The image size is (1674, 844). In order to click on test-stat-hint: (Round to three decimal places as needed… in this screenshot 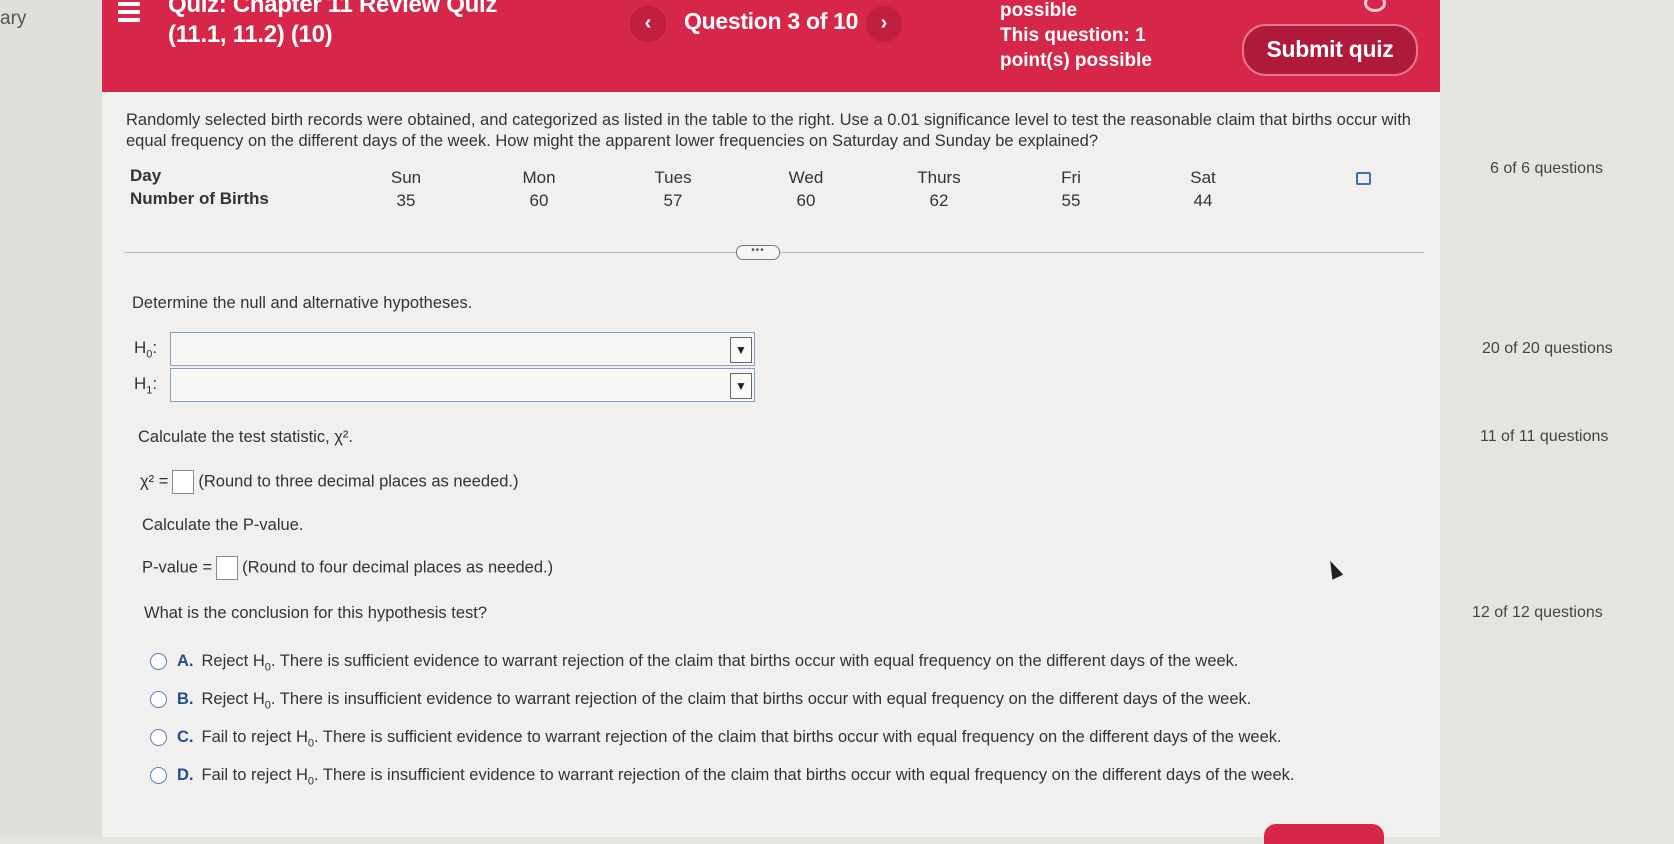, I will do `click(358, 481)`.